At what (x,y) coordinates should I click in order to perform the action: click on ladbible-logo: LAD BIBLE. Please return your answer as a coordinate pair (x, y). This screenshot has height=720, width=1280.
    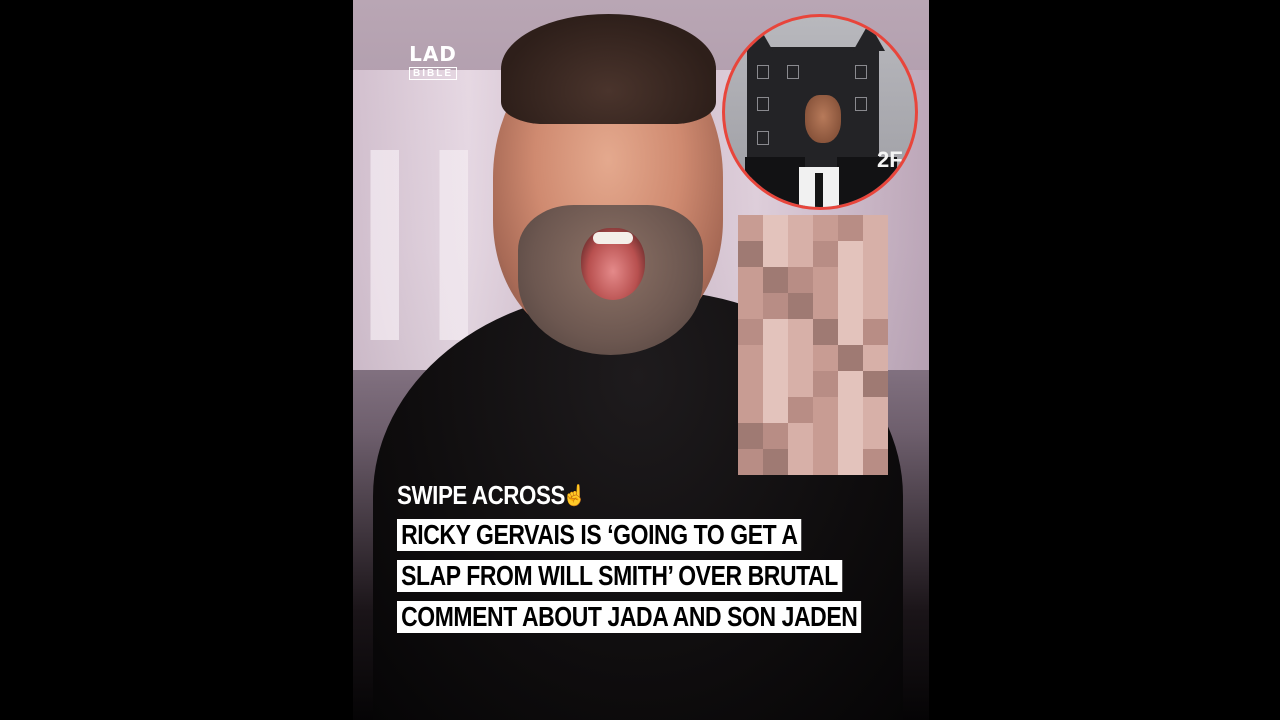
    Looking at the image, I should click on (433, 61).